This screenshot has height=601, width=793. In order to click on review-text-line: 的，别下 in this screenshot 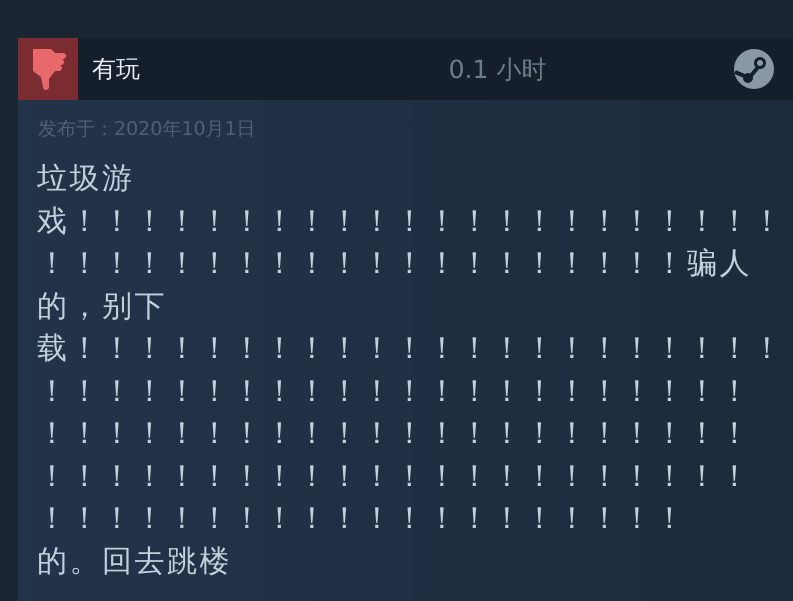, I will do `click(102, 307)`.